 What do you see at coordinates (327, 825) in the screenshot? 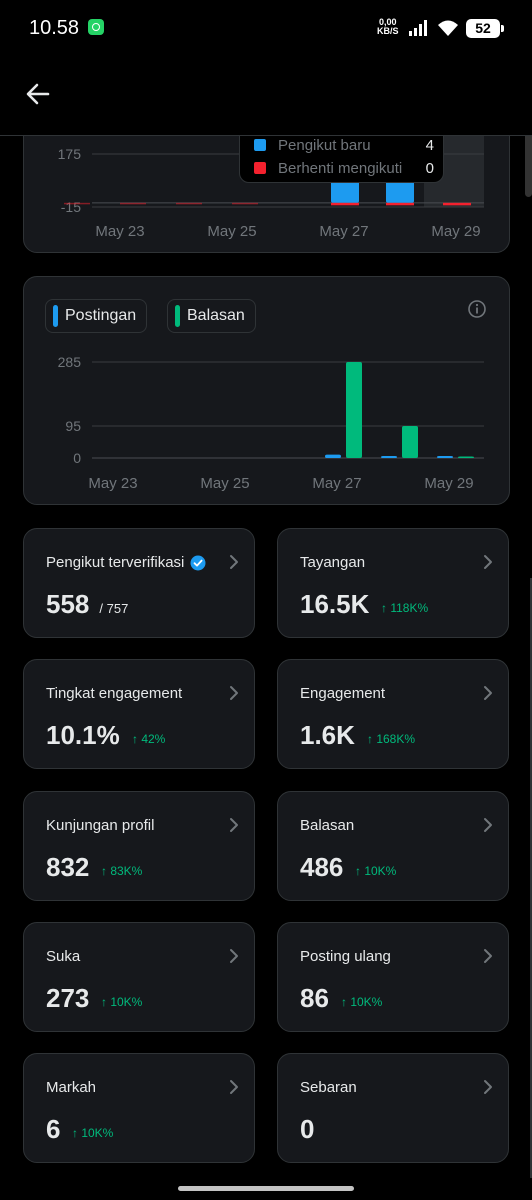
I see `metric-title: Balasan` at bounding box center [327, 825].